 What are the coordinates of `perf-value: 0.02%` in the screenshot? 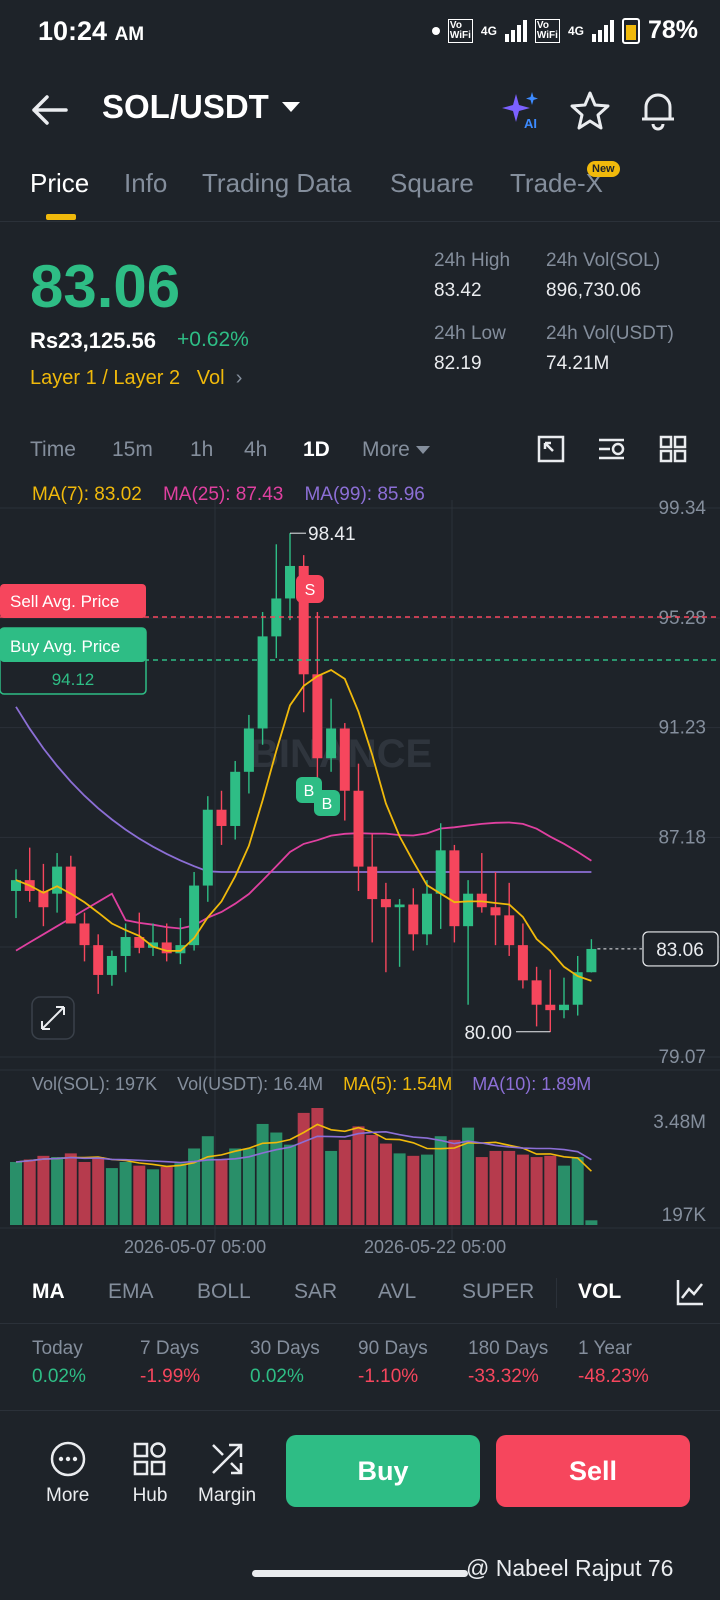 It's located at (277, 1376).